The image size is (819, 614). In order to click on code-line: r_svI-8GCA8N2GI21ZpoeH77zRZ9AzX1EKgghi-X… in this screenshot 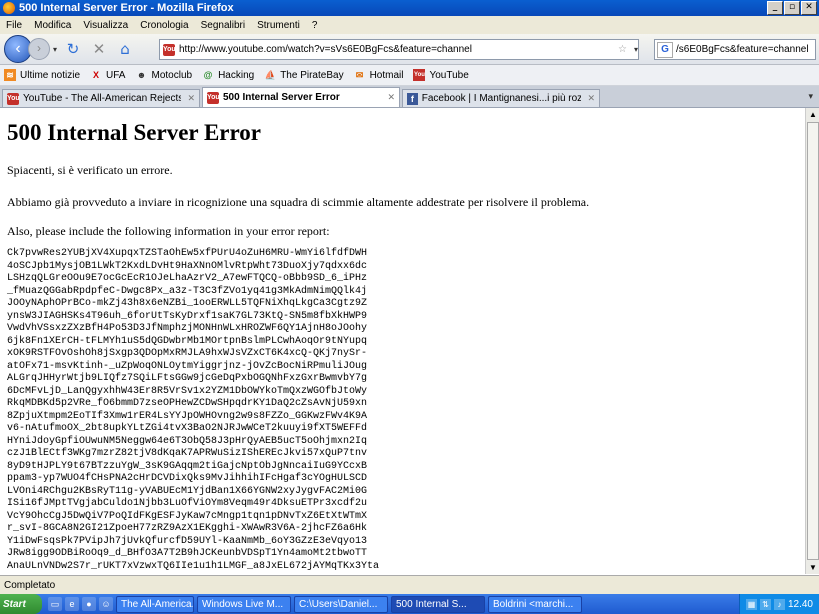, I will do `click(187, 528)`.